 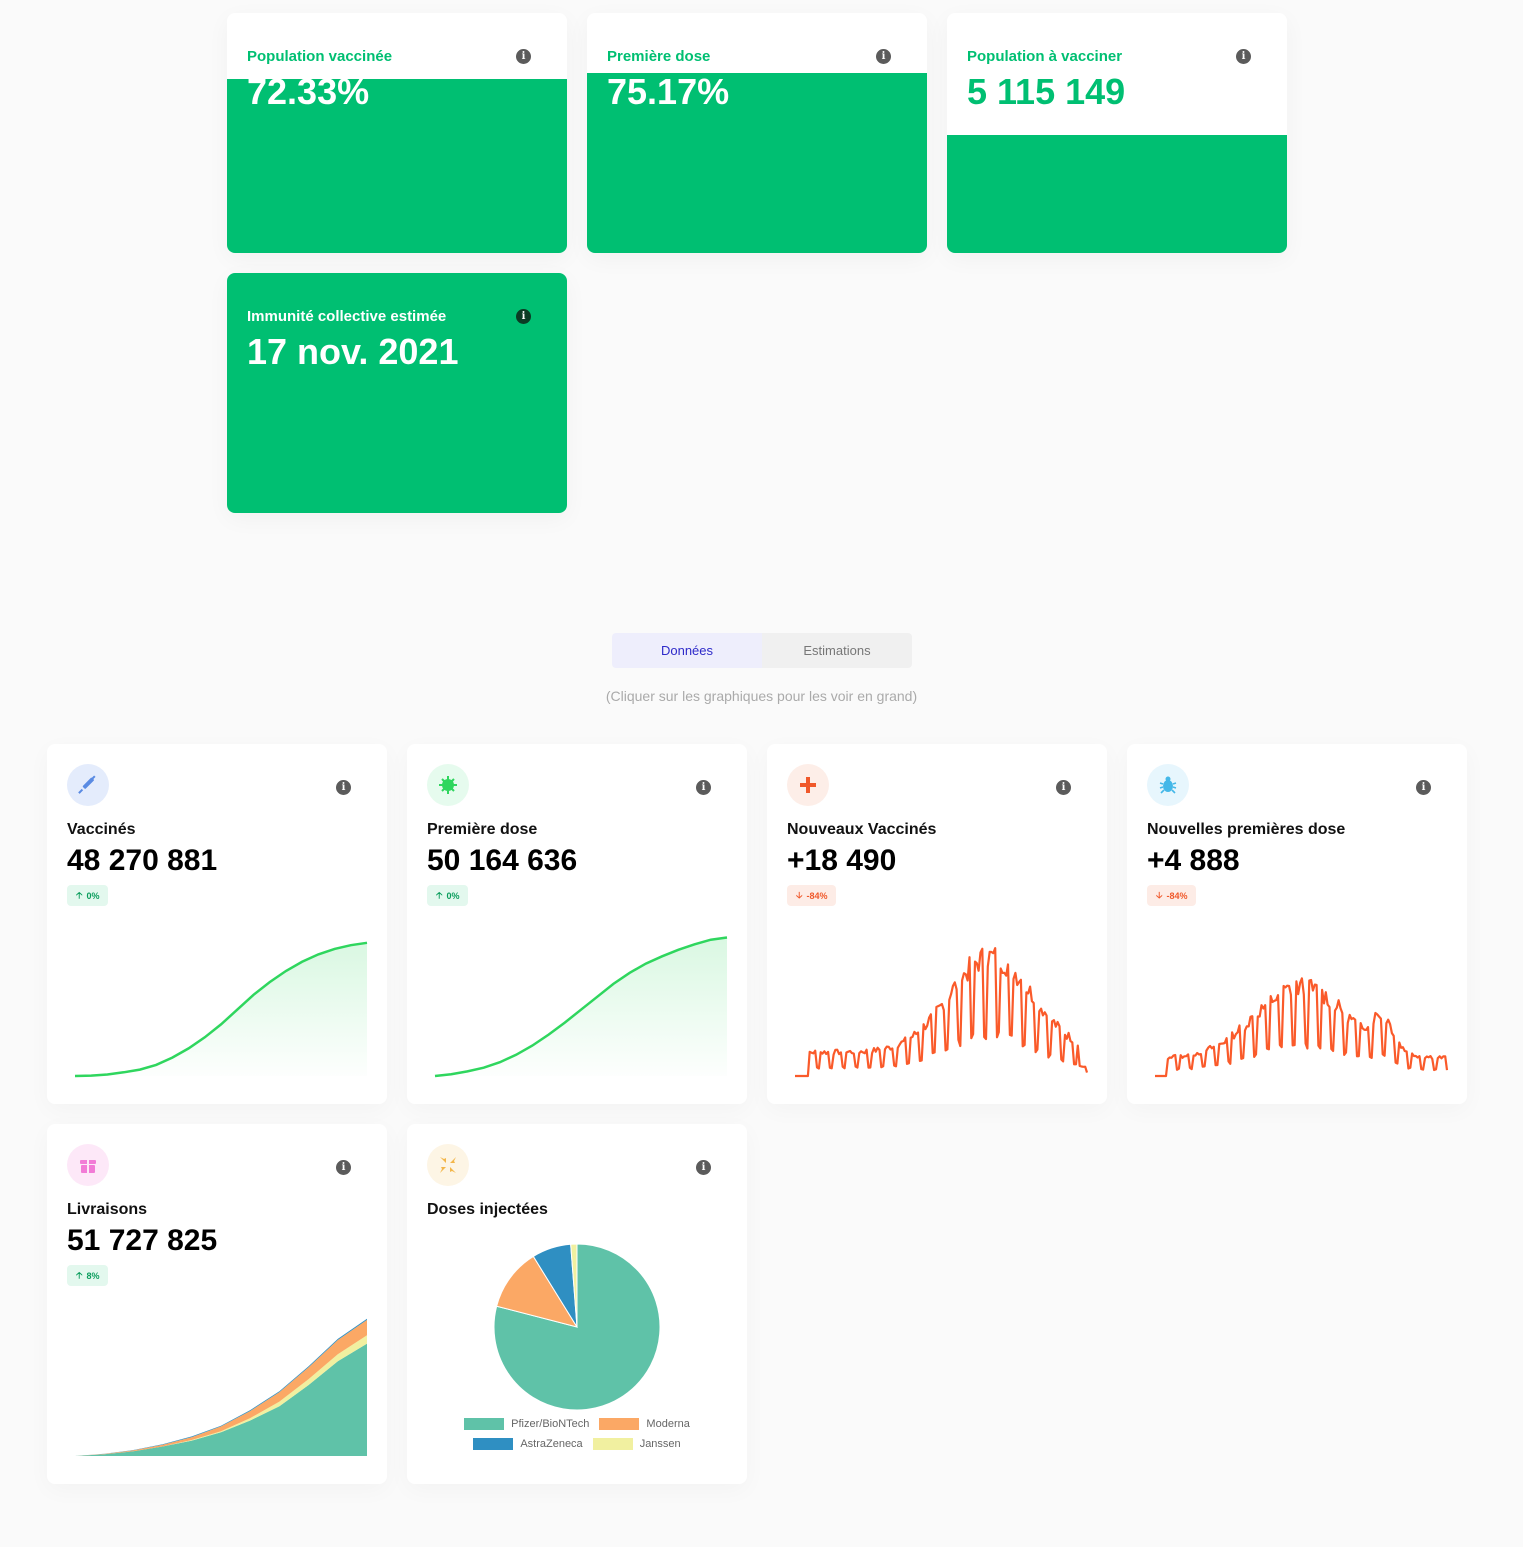 I want to click on stat-card-premiere-dose: Première dose 75.17%, so click(x=757, y=133).